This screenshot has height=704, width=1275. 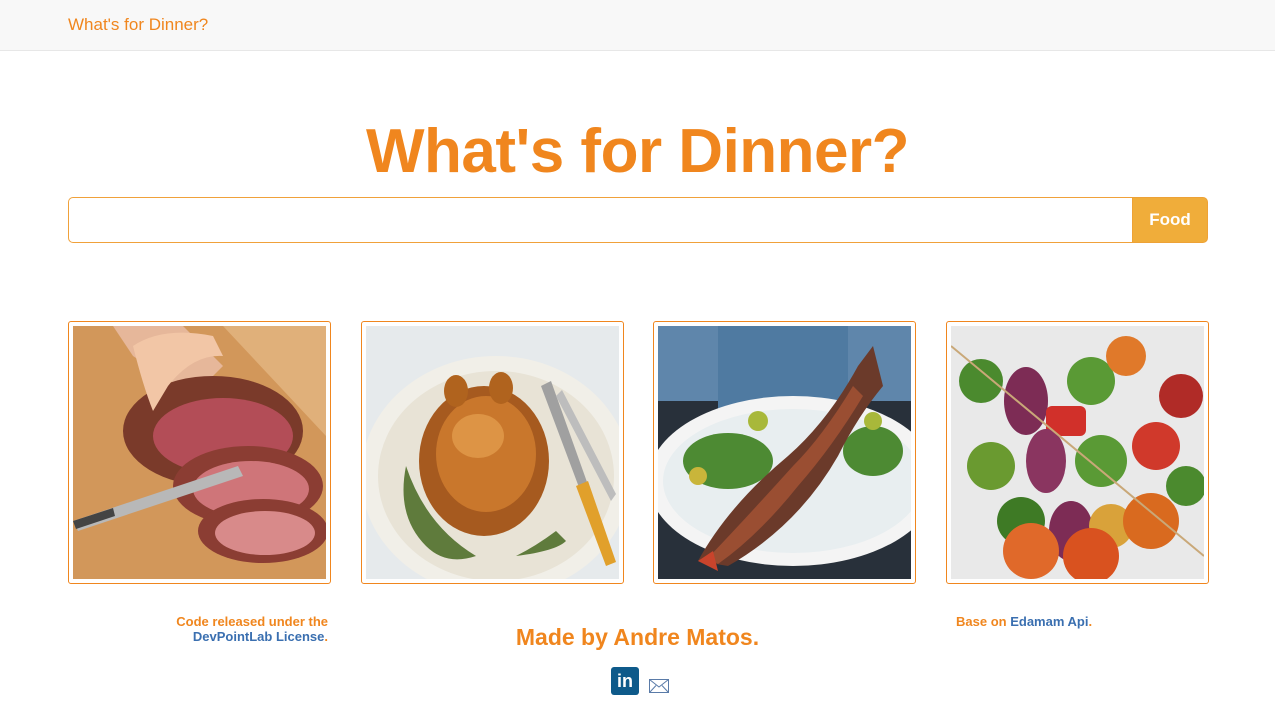 I want to click on thumbnail-roast-beef, so click(x=199, y=452).